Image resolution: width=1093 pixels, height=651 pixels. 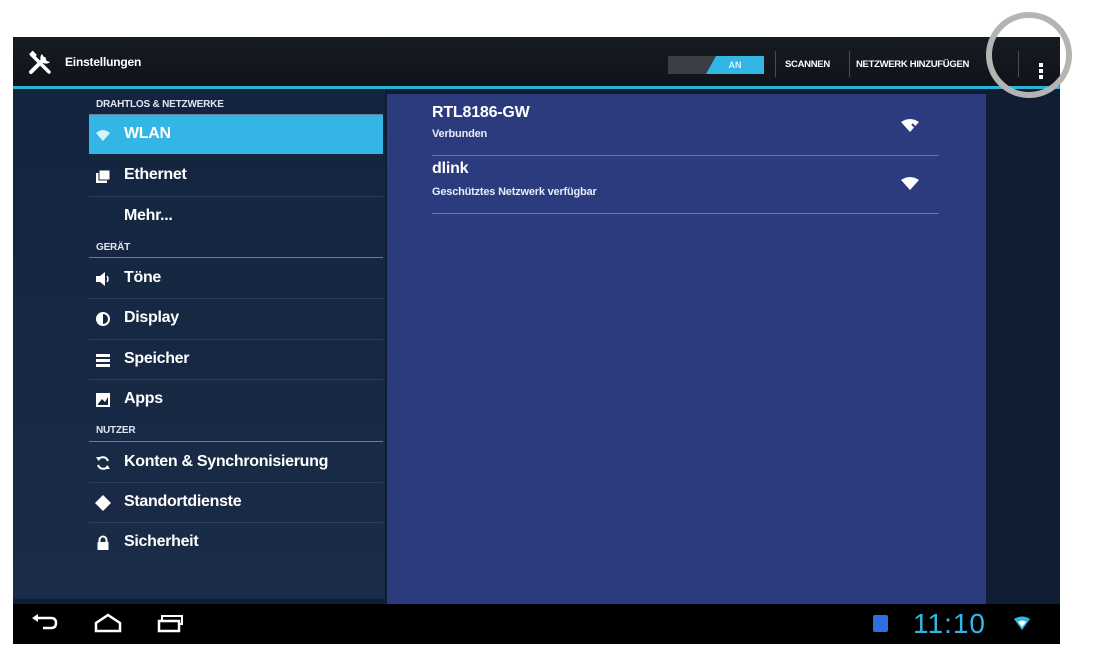 I want to click on network-name: dlink, so click(x=450, y=168).